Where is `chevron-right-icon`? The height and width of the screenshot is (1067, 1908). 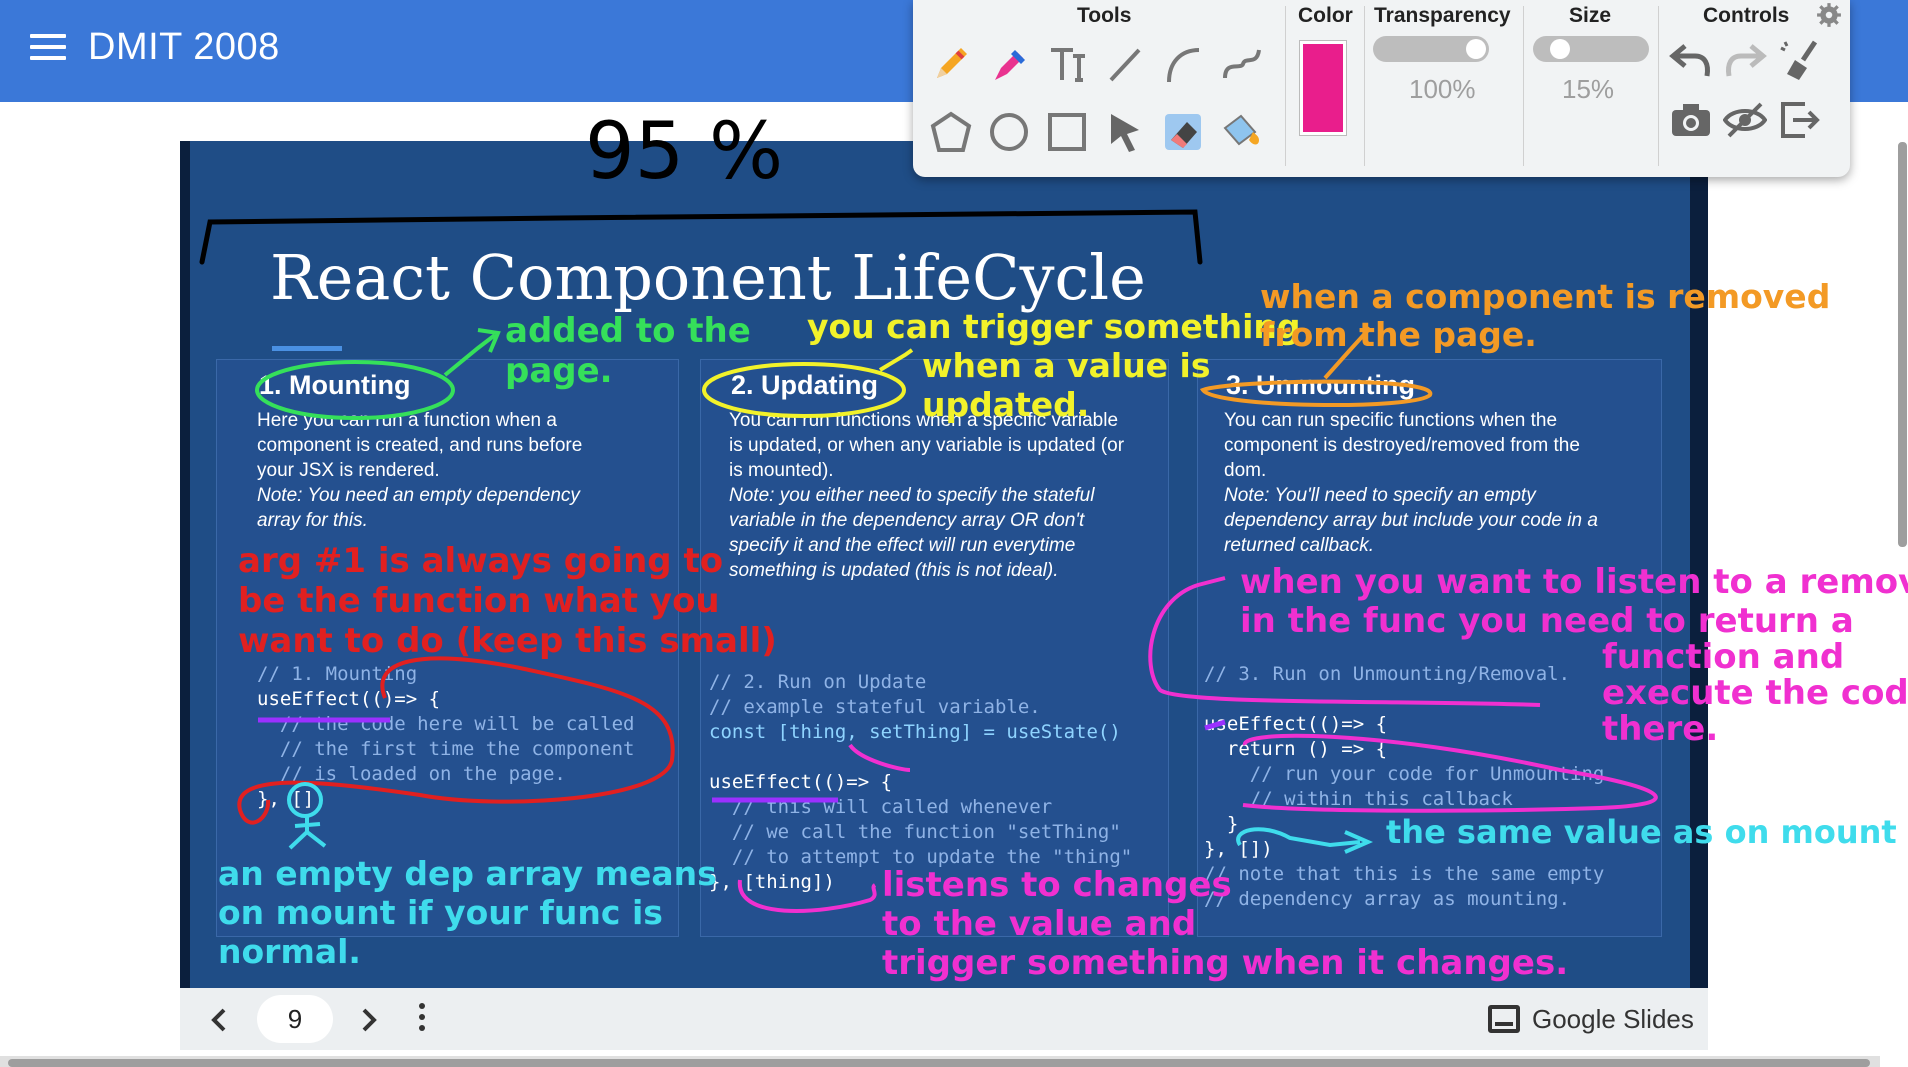
chevron-right-icon is located at coordinates (369, 1020).